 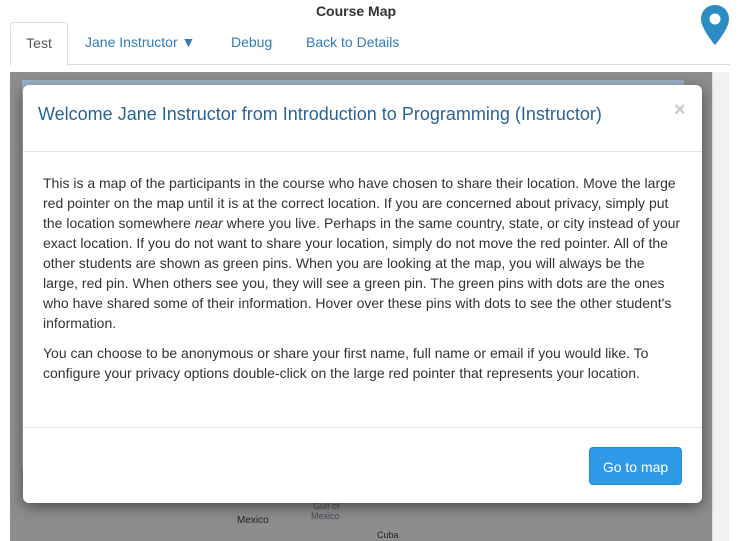 I want to click on page-title: Course Map, so click(x=356, y=11).